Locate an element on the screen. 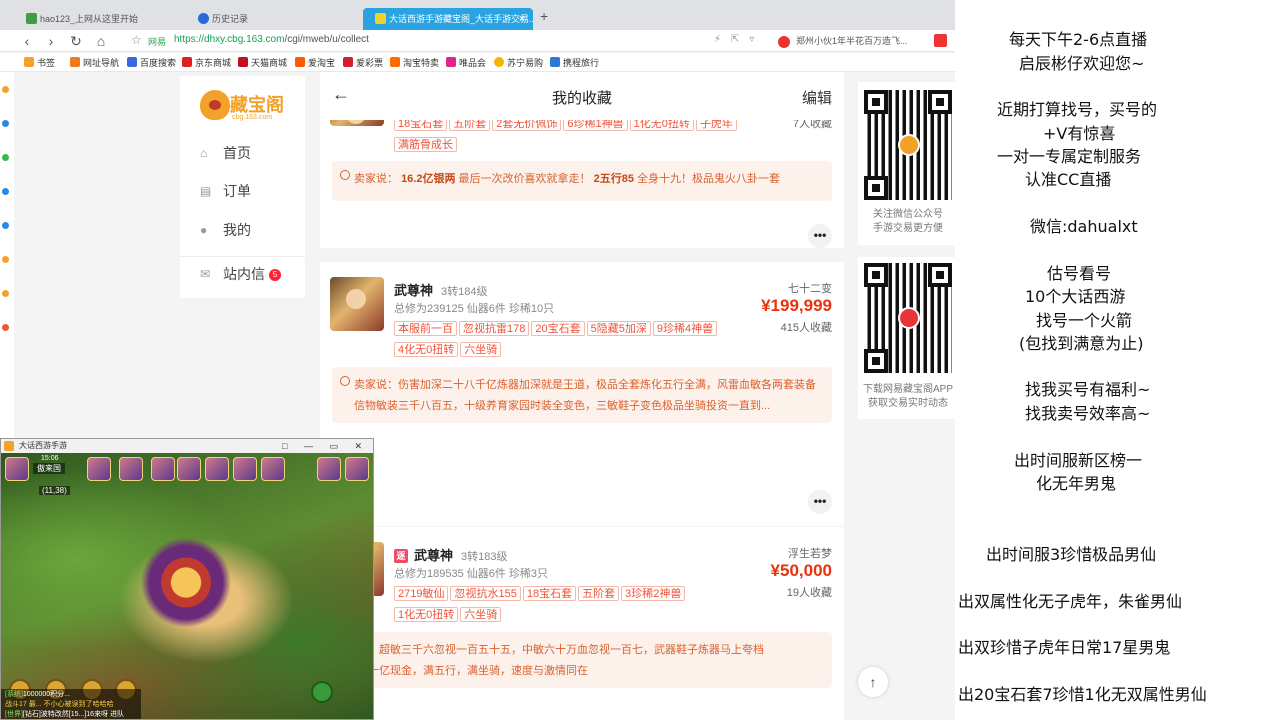 This screenshot has width=1280, height=720. tab-title: 历史记录 is located at coordinates (230, 19).